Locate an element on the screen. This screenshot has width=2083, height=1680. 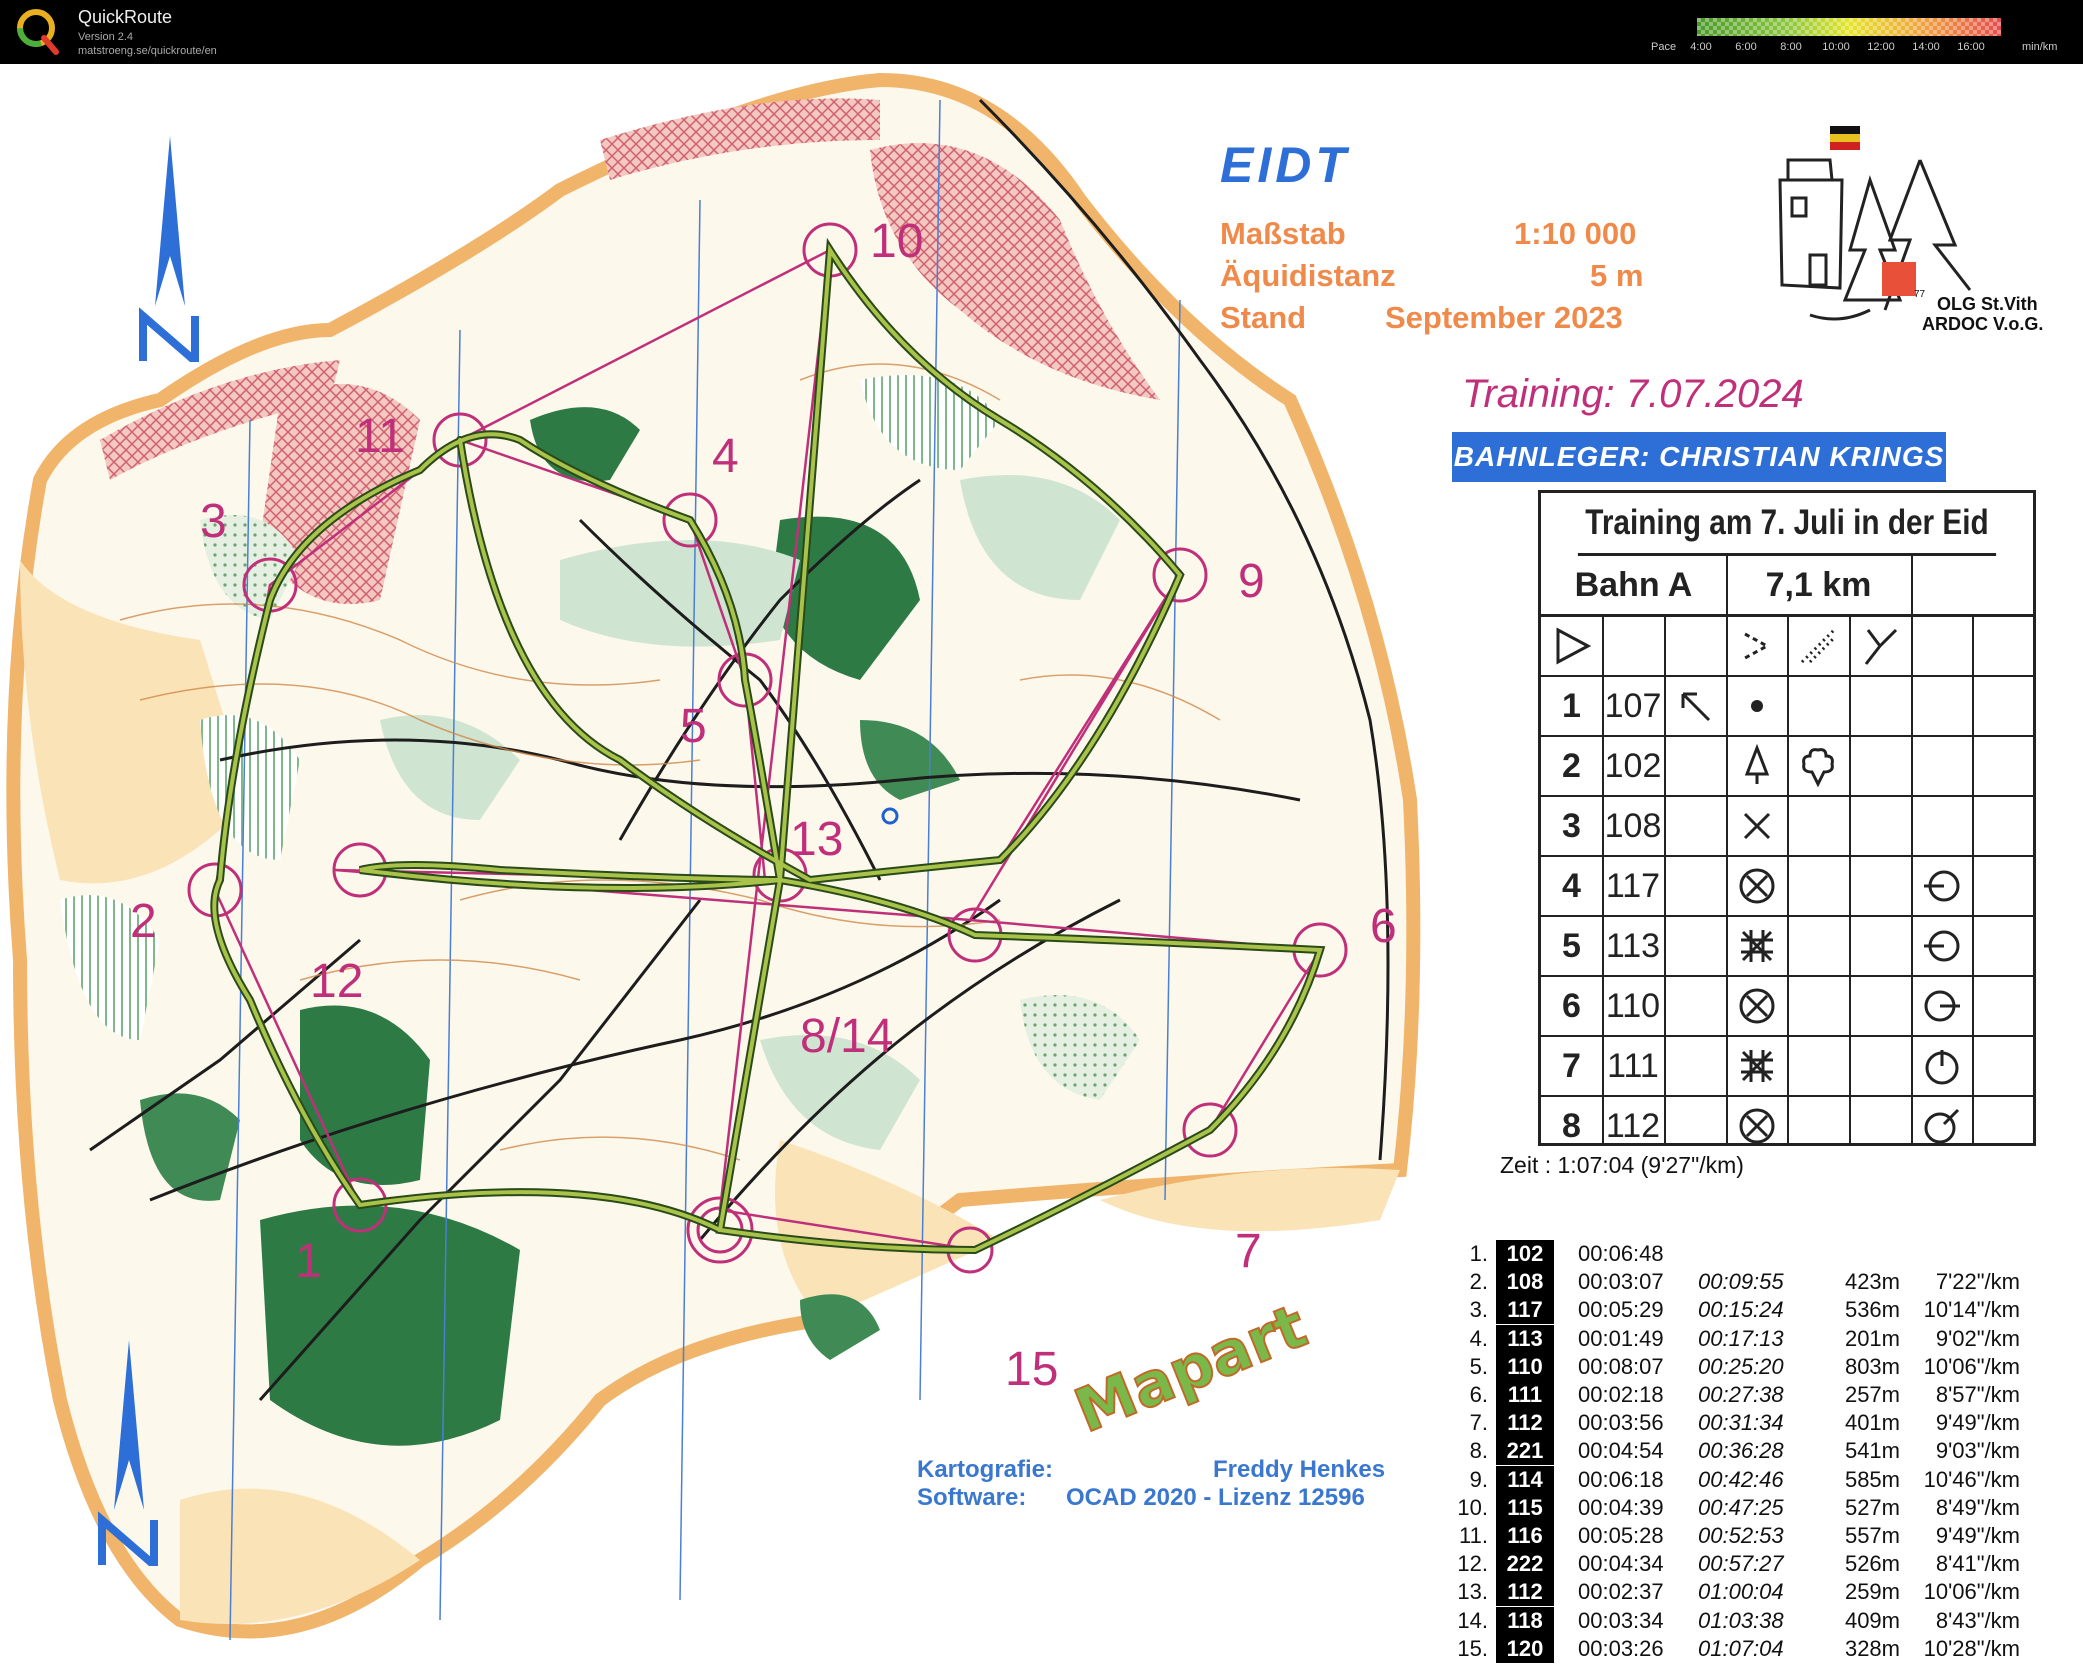
split-row: 3. 117 00:05:29 00:15:24 536m 10'14"/km is located at coordinates (1750, 1310).